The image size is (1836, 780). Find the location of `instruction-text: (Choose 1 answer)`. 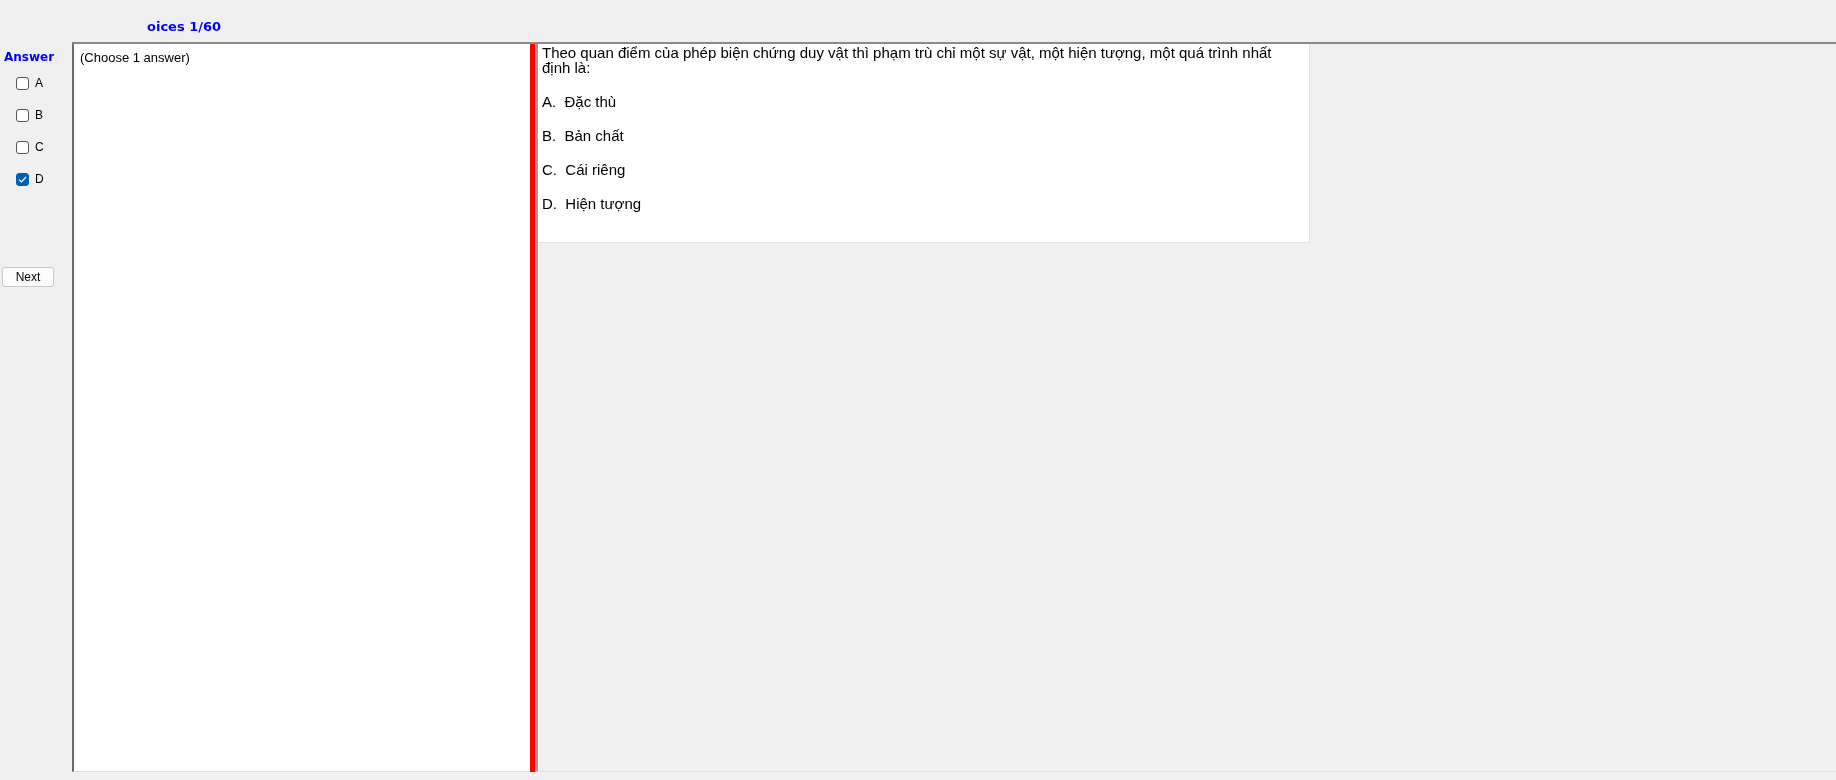

instruction-text: (Choose 1 answer) is located at coordinates (135, 57).